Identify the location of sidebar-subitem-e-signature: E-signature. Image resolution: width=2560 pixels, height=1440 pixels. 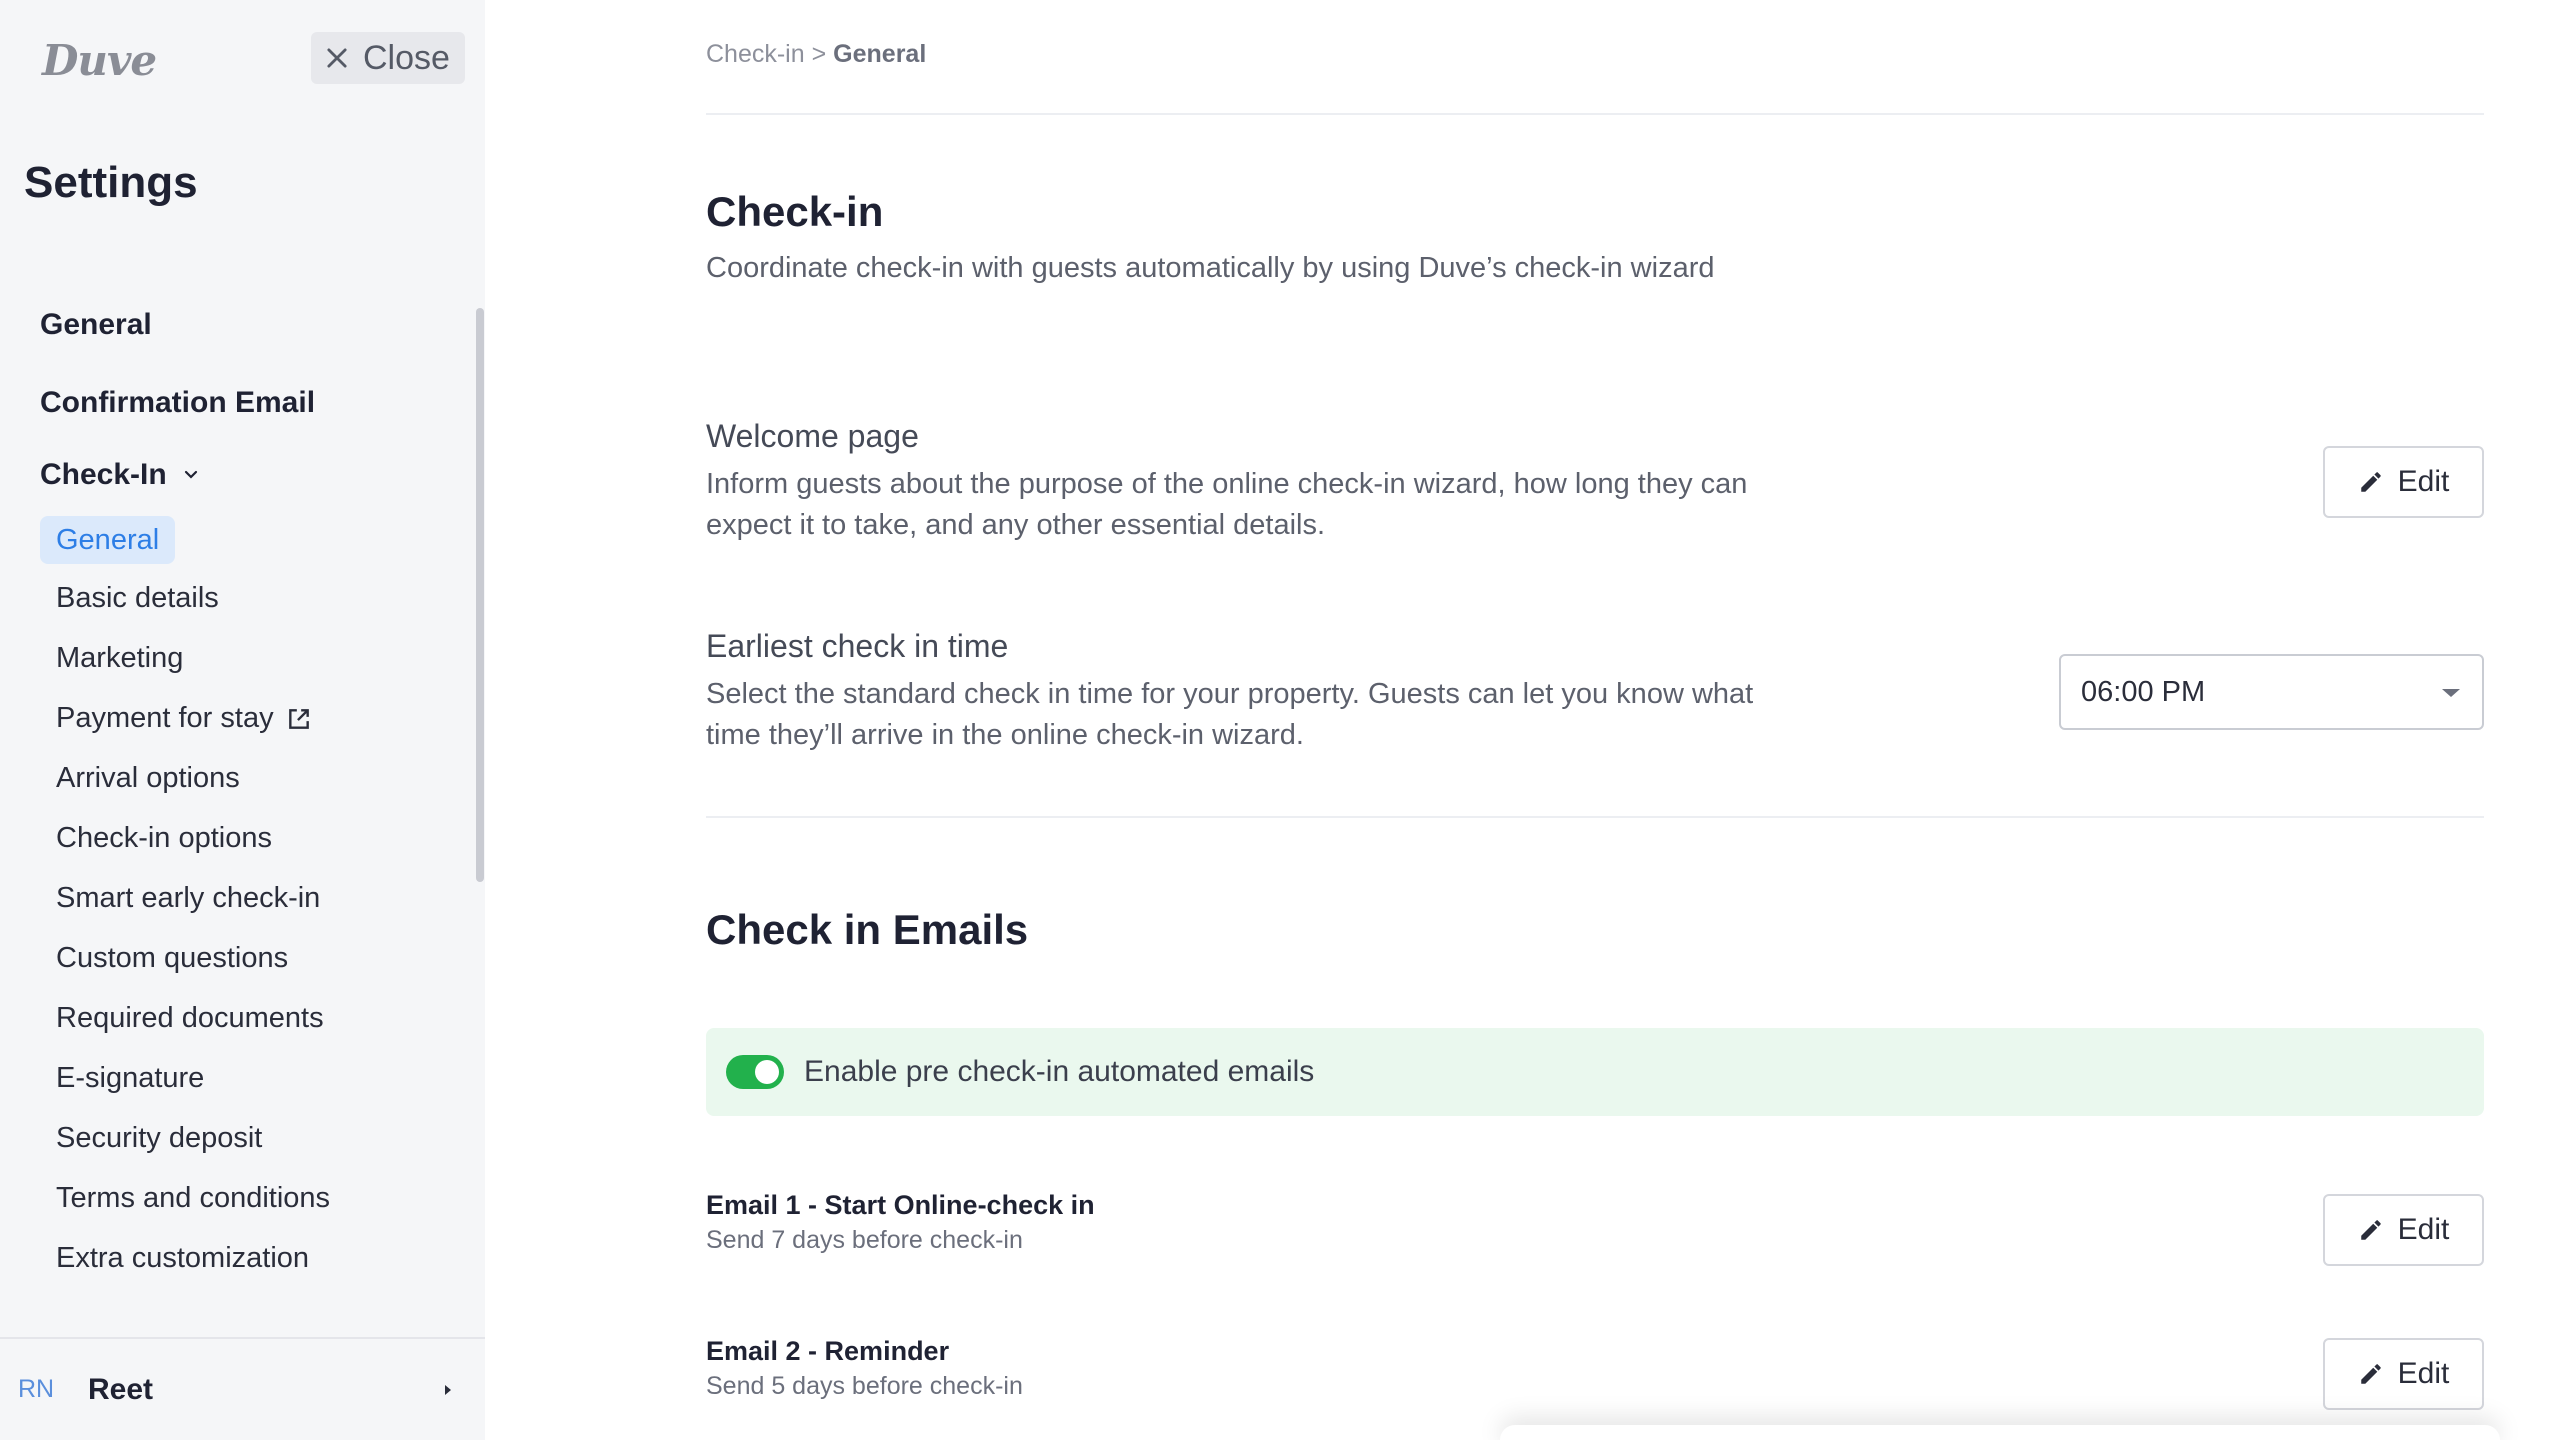
(130, 1078).